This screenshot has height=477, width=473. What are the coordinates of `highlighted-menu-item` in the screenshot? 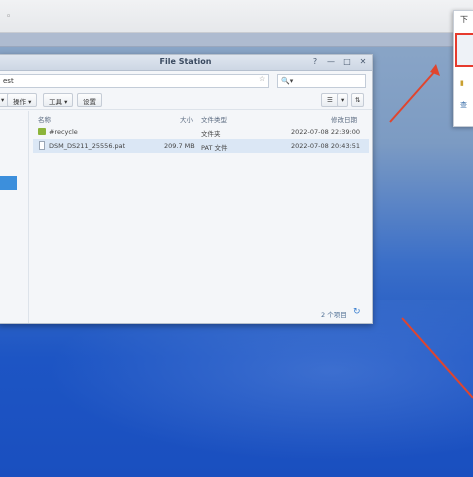 It's located at (464, 50).